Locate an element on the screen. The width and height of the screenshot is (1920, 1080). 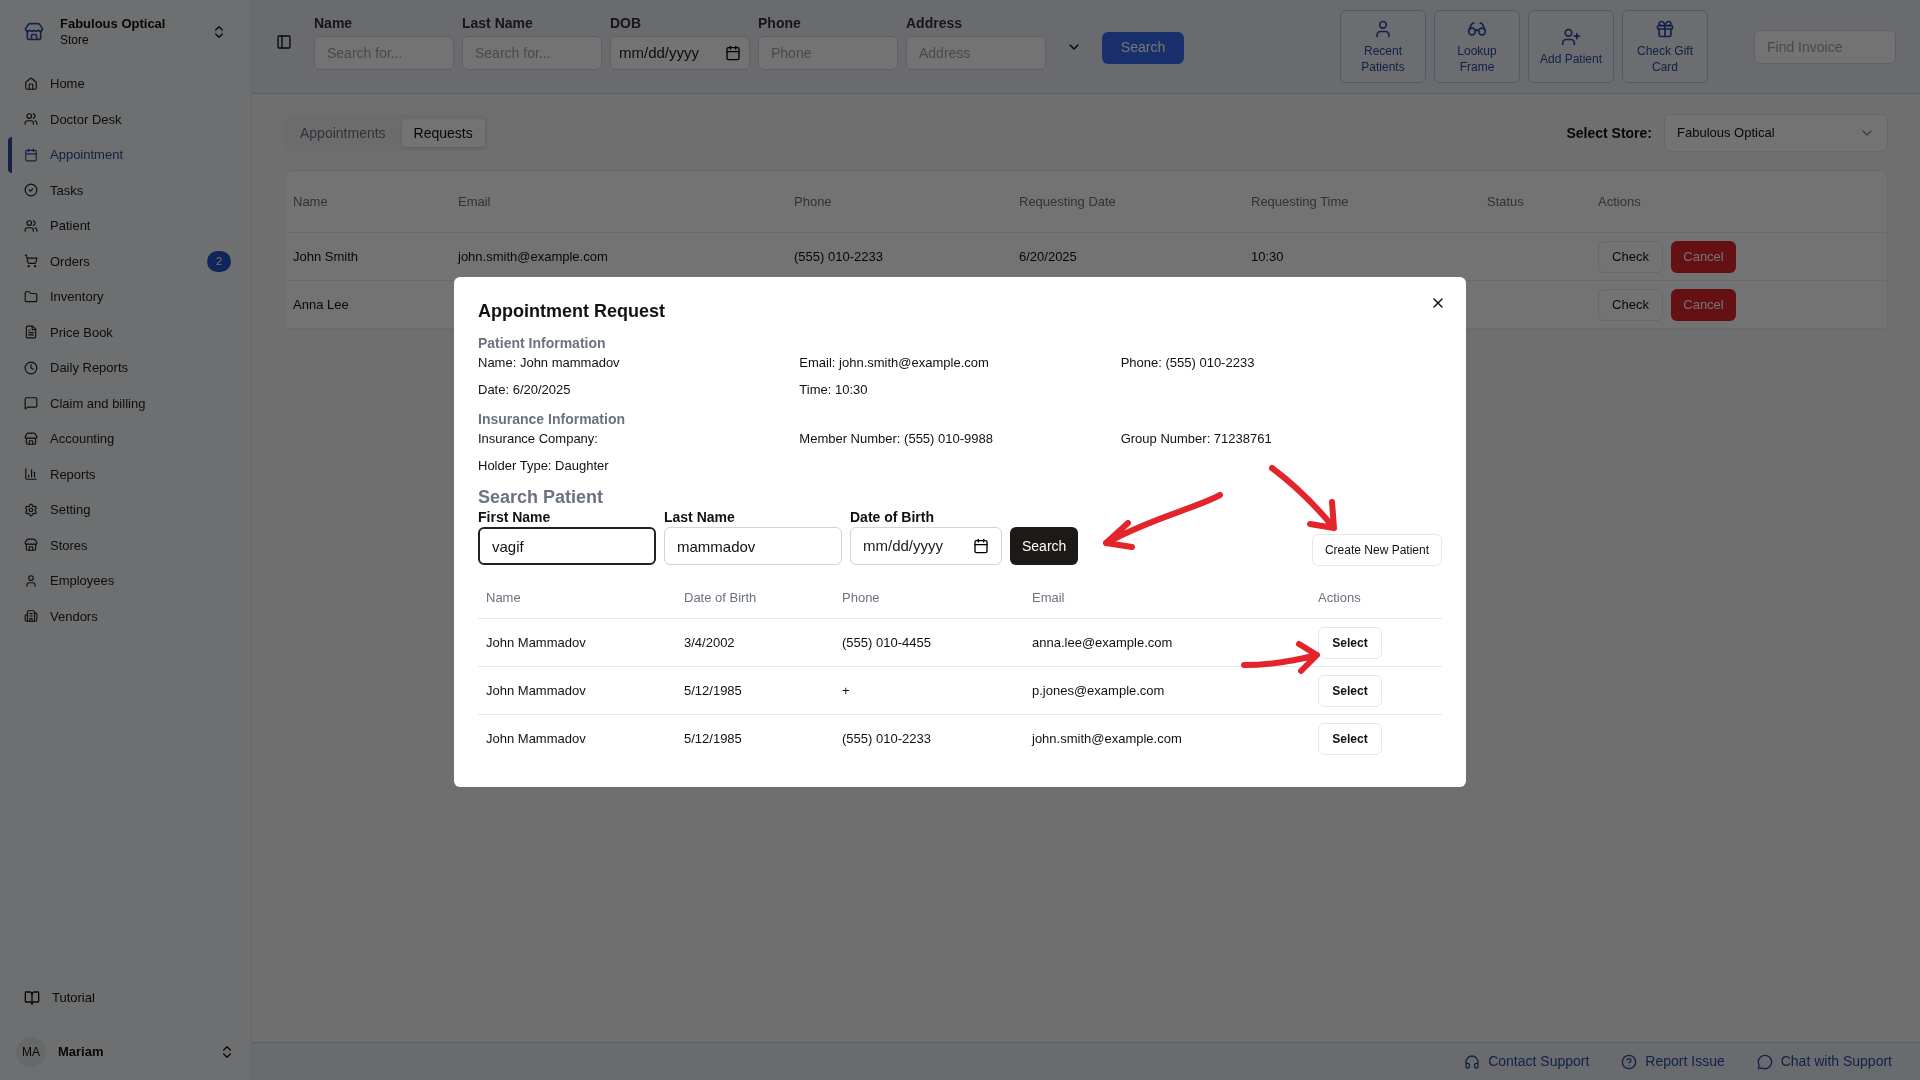
help-icon is located at coordinates (1629, 1061).